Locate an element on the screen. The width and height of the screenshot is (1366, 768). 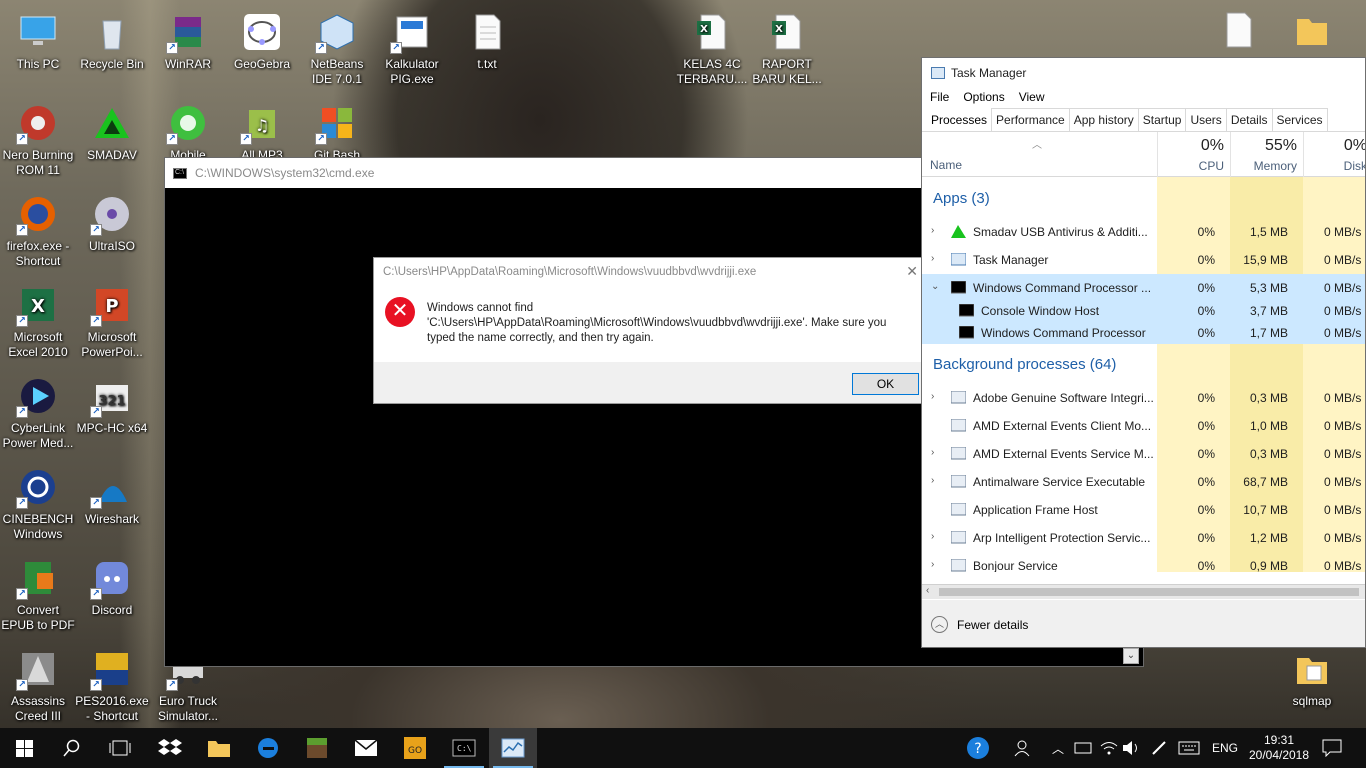
desktop-icon-kalkulator: ↗ Kalkulator PIG.exe is located at coordinates (412, 48).